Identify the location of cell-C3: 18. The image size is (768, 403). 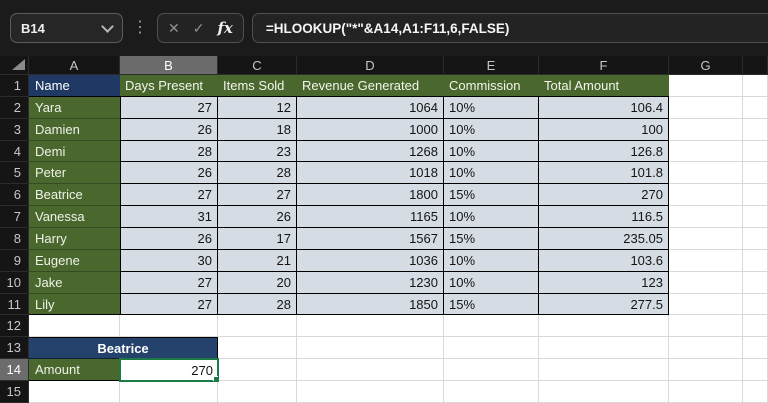
(257, 129).